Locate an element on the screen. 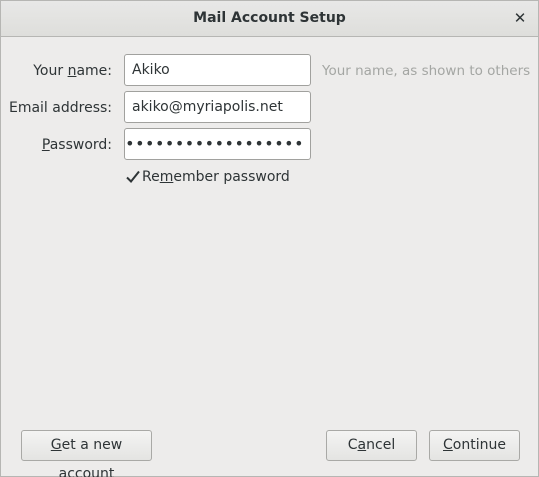  cancel-label-part: C is located at coordinates (352, 445).